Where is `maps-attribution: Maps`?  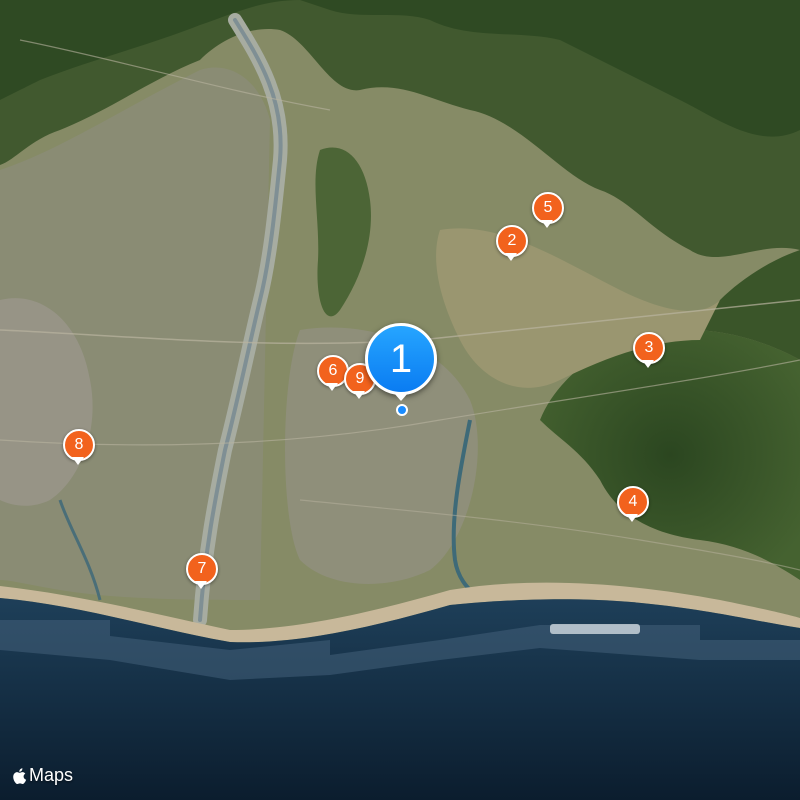 maps-attribution: Maps is located at coordinates (42, 775).